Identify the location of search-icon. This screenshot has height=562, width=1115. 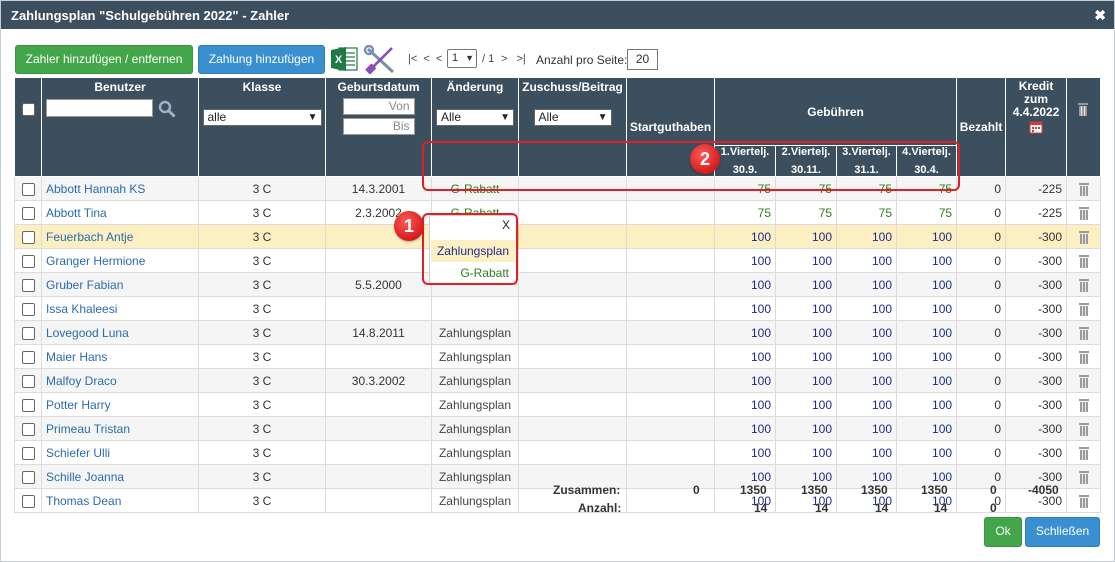
(167, 109).